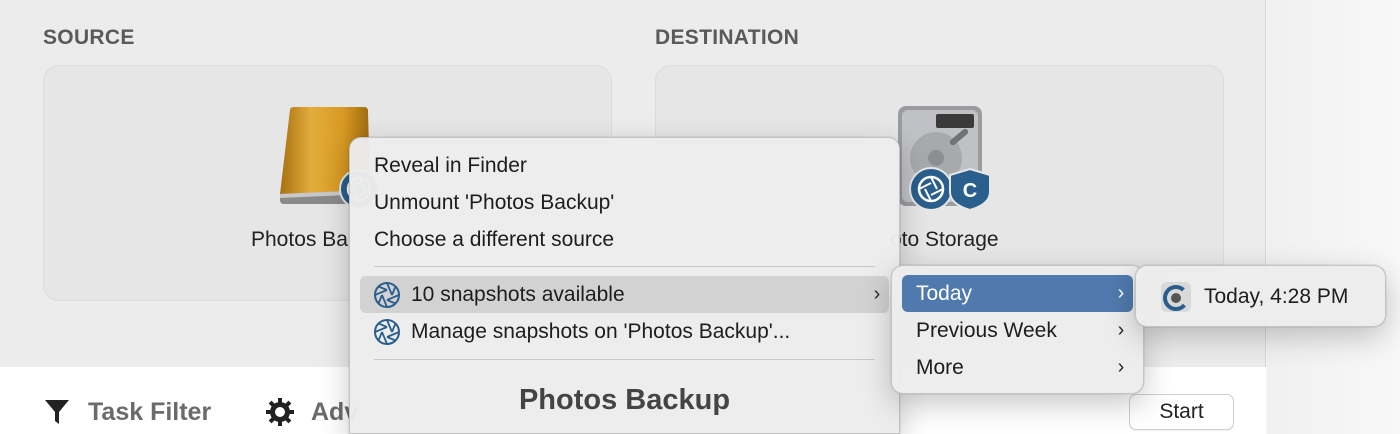 The height and width of the screenshot is (434, 1400). I want to click on menu-item-unmount: Unmount 'Photos Backup', so click(624, 202).